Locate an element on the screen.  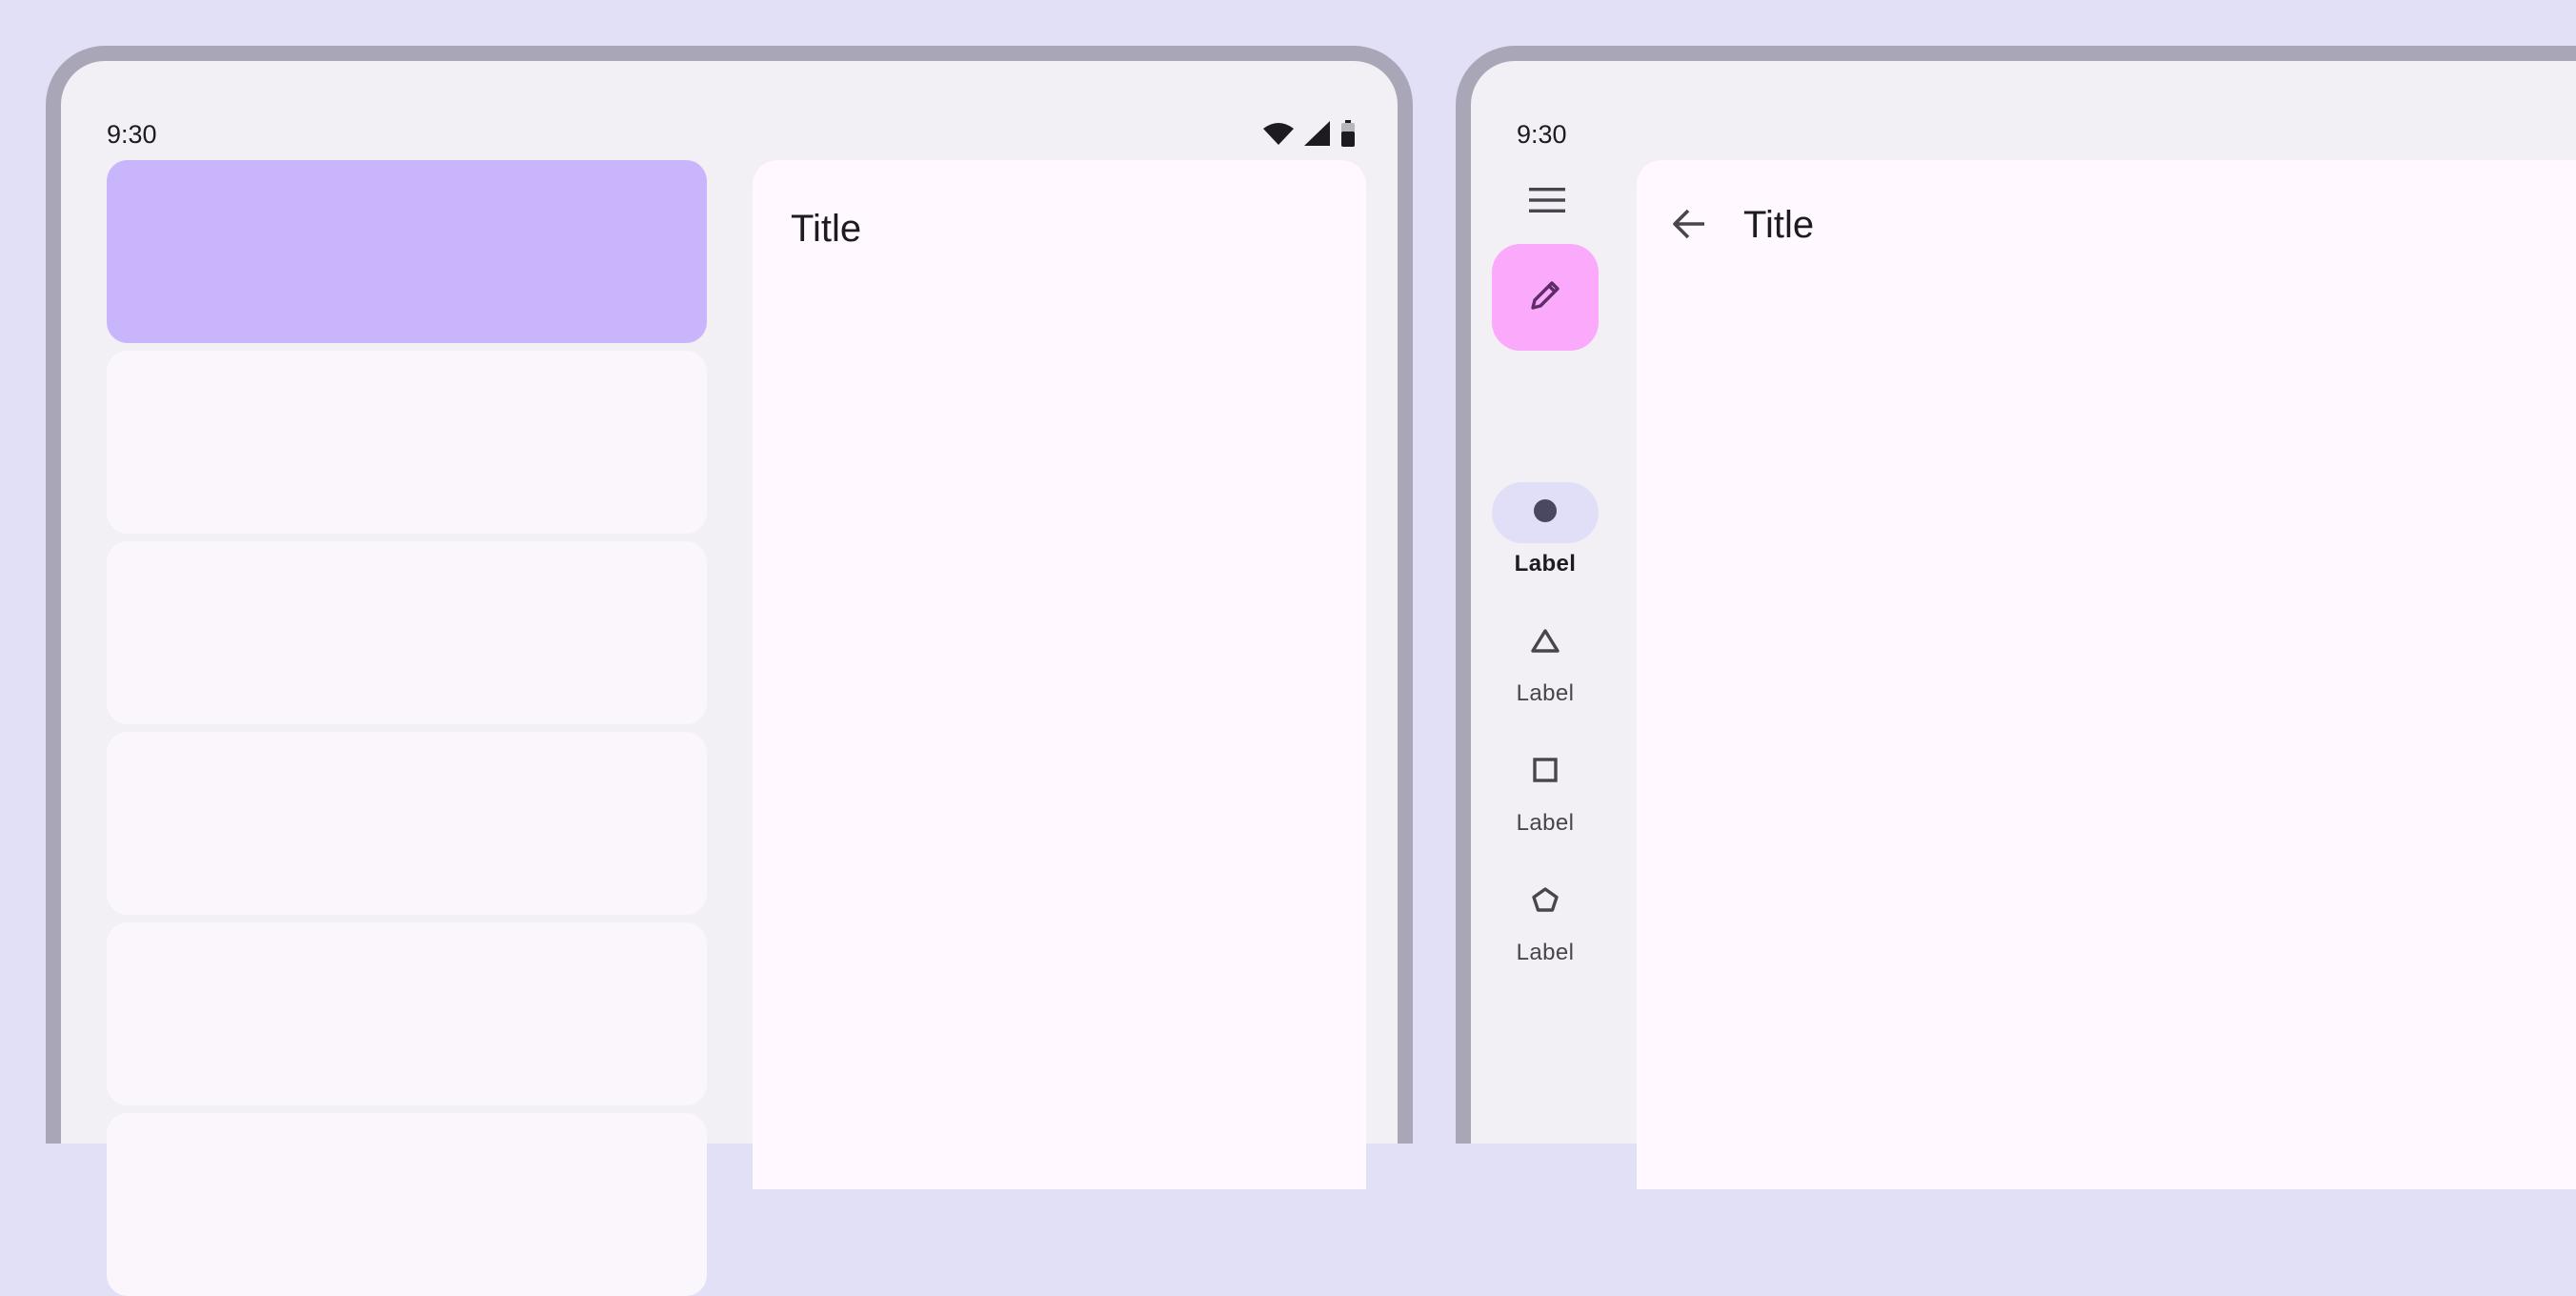
menu-icon is located at coordinates (1547, 202).